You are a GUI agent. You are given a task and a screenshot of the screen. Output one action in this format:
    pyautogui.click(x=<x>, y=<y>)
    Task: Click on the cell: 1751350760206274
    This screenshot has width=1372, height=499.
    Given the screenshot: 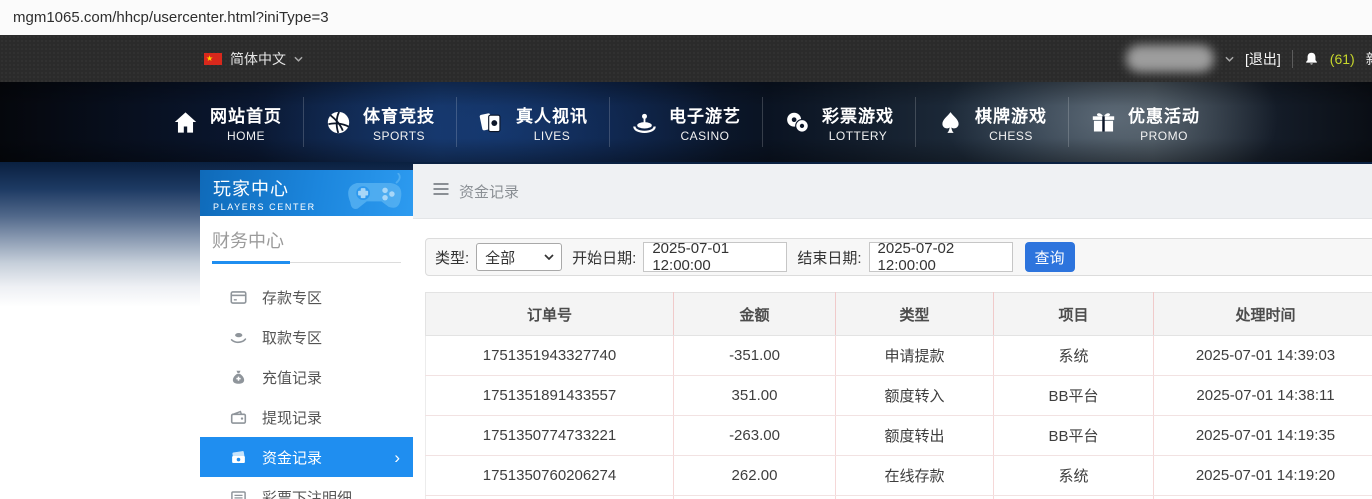 What is the action you would take?
    pyautogui.click(x=549, y=475)
    